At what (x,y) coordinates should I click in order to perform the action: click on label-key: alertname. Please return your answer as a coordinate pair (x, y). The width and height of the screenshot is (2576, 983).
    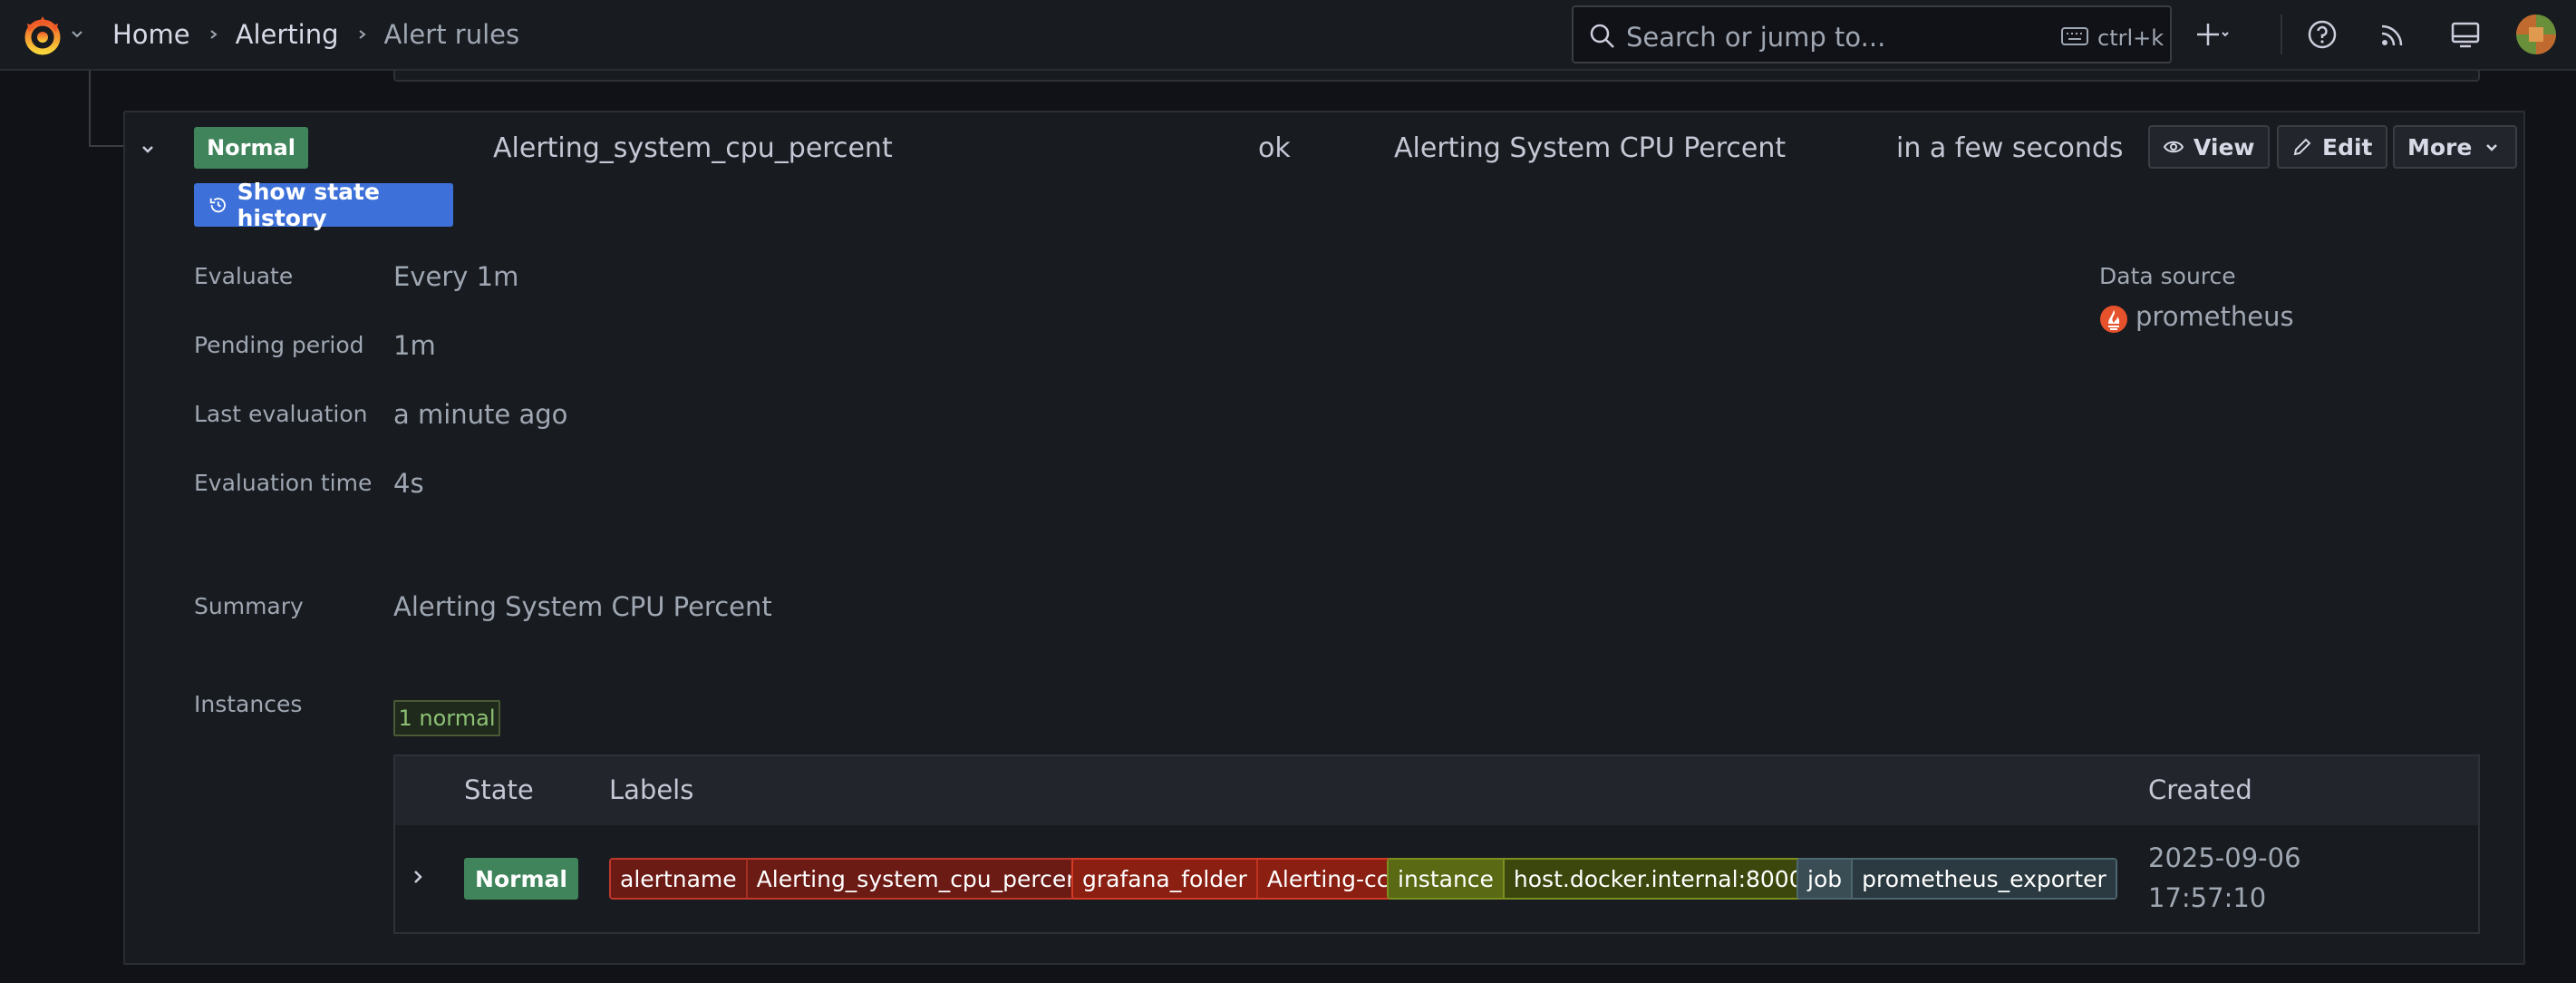
    Looking at the image, I should click on (678, 879).